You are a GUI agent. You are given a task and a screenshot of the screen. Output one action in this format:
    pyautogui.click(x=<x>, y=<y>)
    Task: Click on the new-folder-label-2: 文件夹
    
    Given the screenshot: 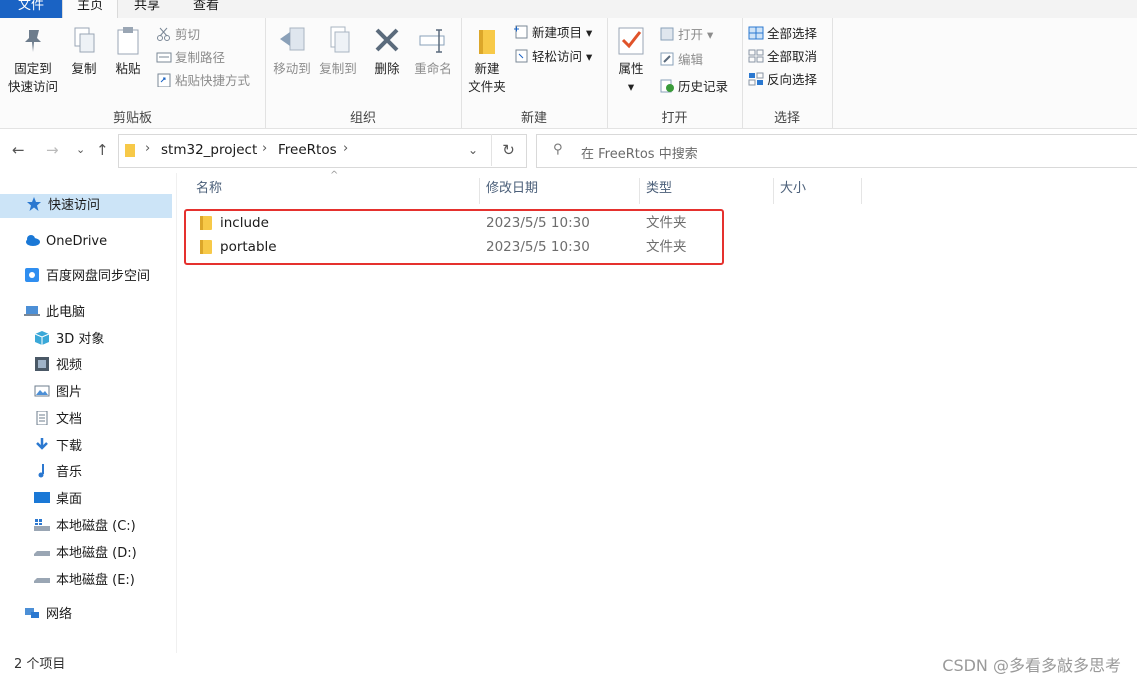 What is the action you would take?
    pyautogui.click(x=487, y=86)
    